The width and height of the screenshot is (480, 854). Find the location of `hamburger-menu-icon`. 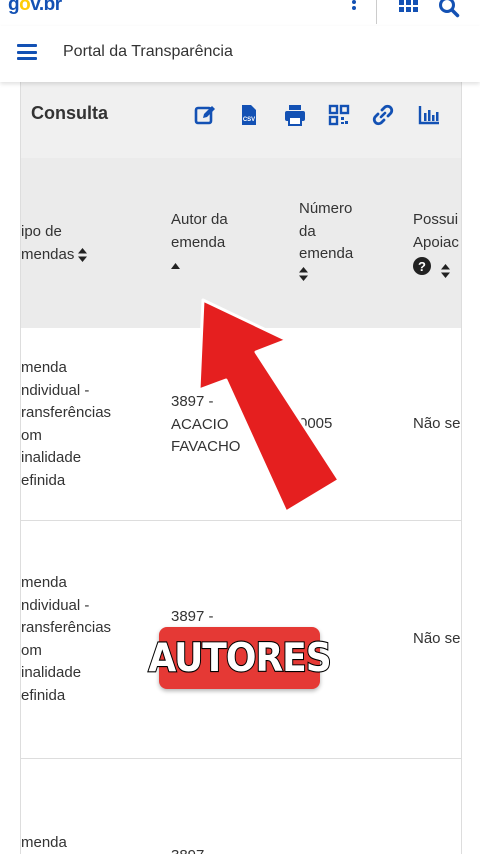

hamburger-menu-icon is located at coordinates (27, 52).